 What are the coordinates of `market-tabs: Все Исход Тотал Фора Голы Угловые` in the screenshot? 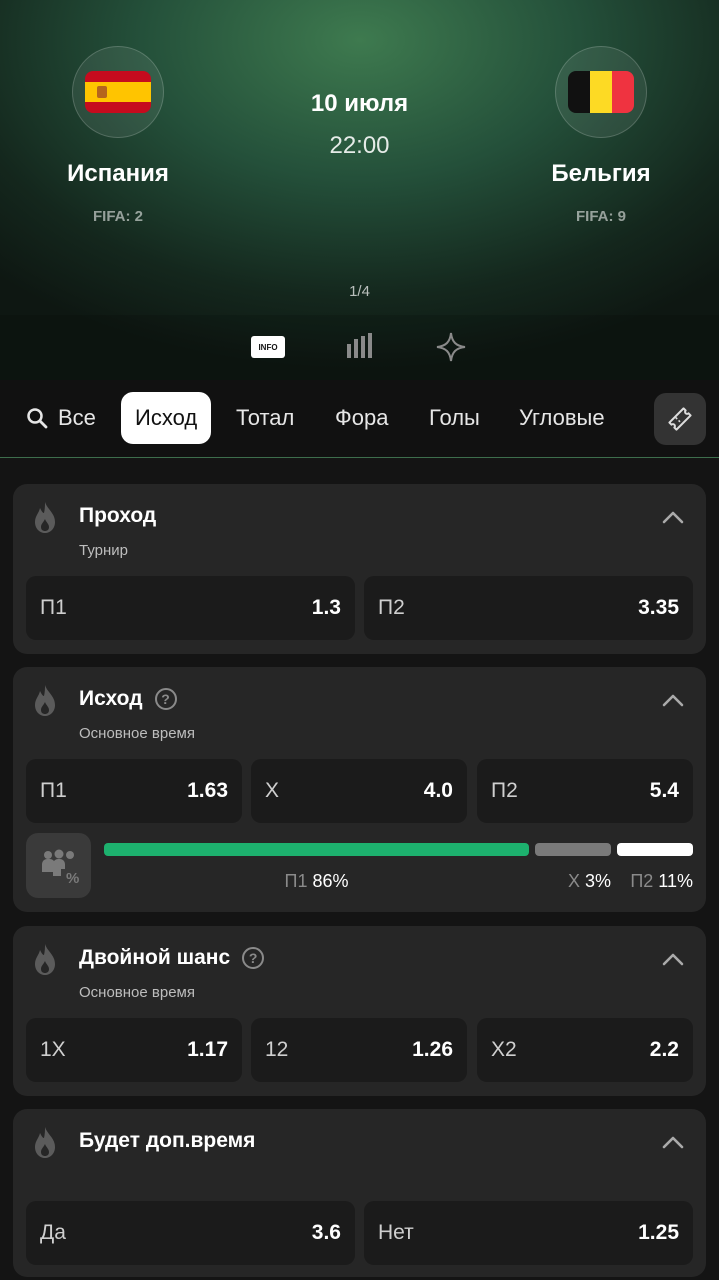 It's located at (359, 419).